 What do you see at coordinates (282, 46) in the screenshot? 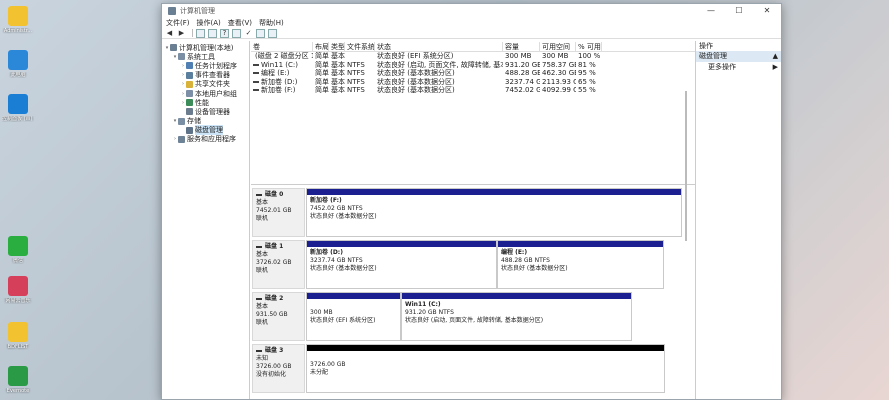
I see `column-header: 卷` at bounding box center [282, 46].